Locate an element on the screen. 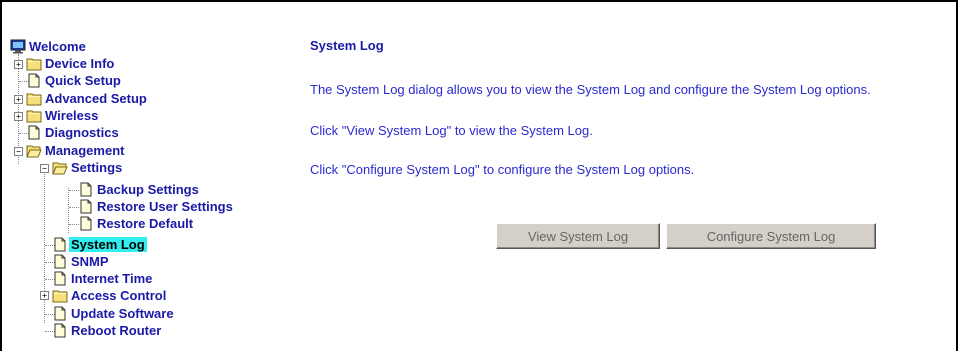  tree-item-label: Welcome is located at coordinates (57, 46).